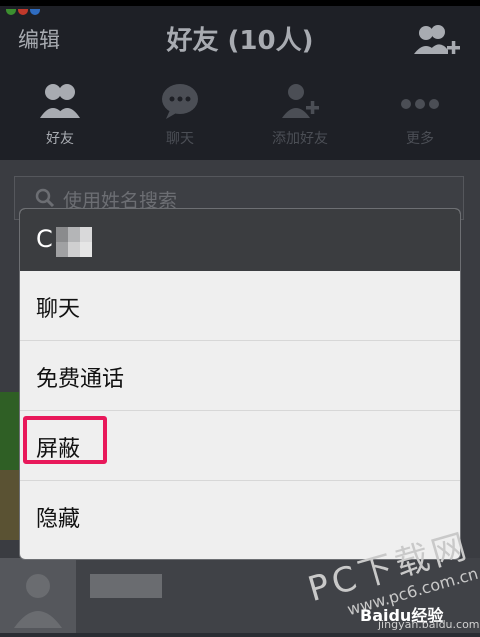  I want to click on tab-label: 聊天, so click(180, 139).